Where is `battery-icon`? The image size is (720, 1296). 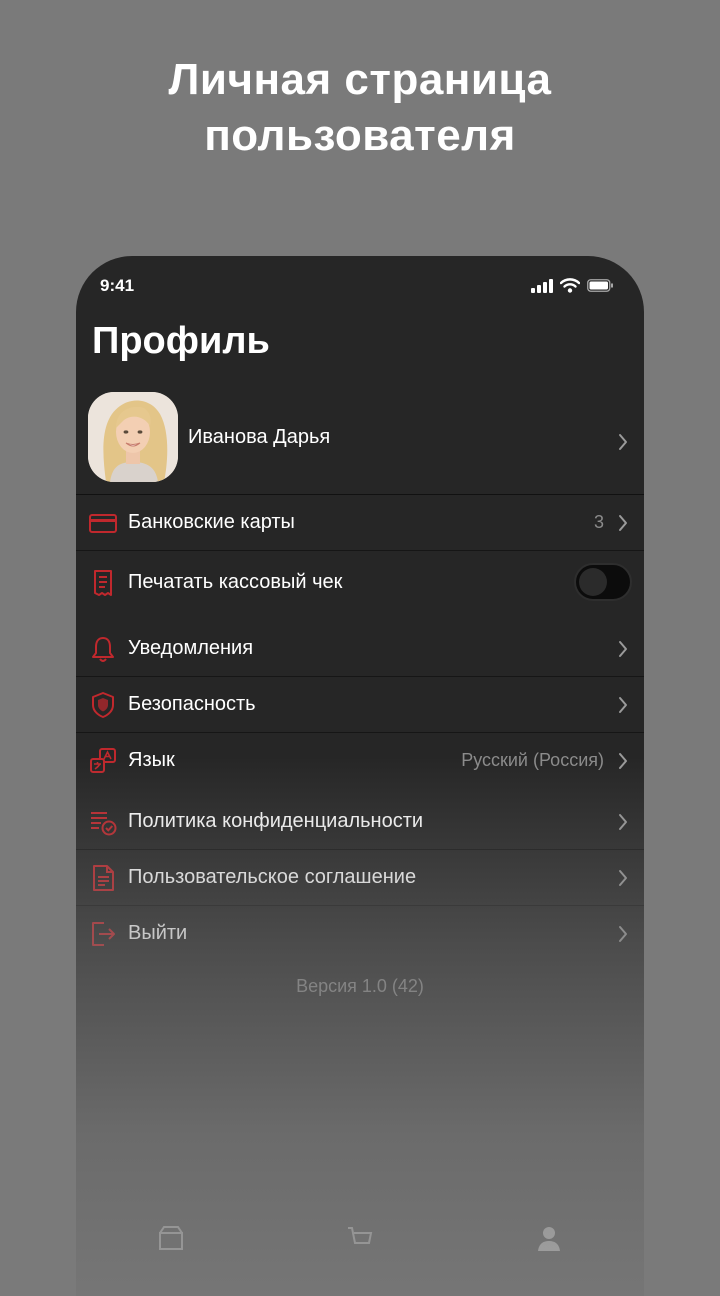 battery-icon is located at coordinates (600, 285).